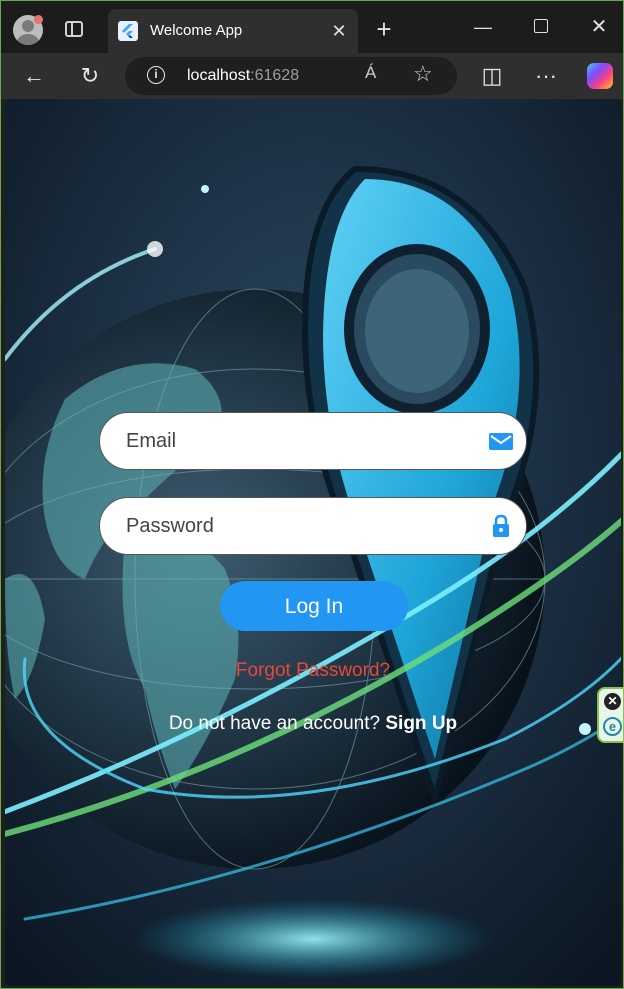 The image size is (624, 989). What do you see at coordinates (74, 29) in the screenshot?
I see `tab-actions-icon` at bounding box center [74, 29].